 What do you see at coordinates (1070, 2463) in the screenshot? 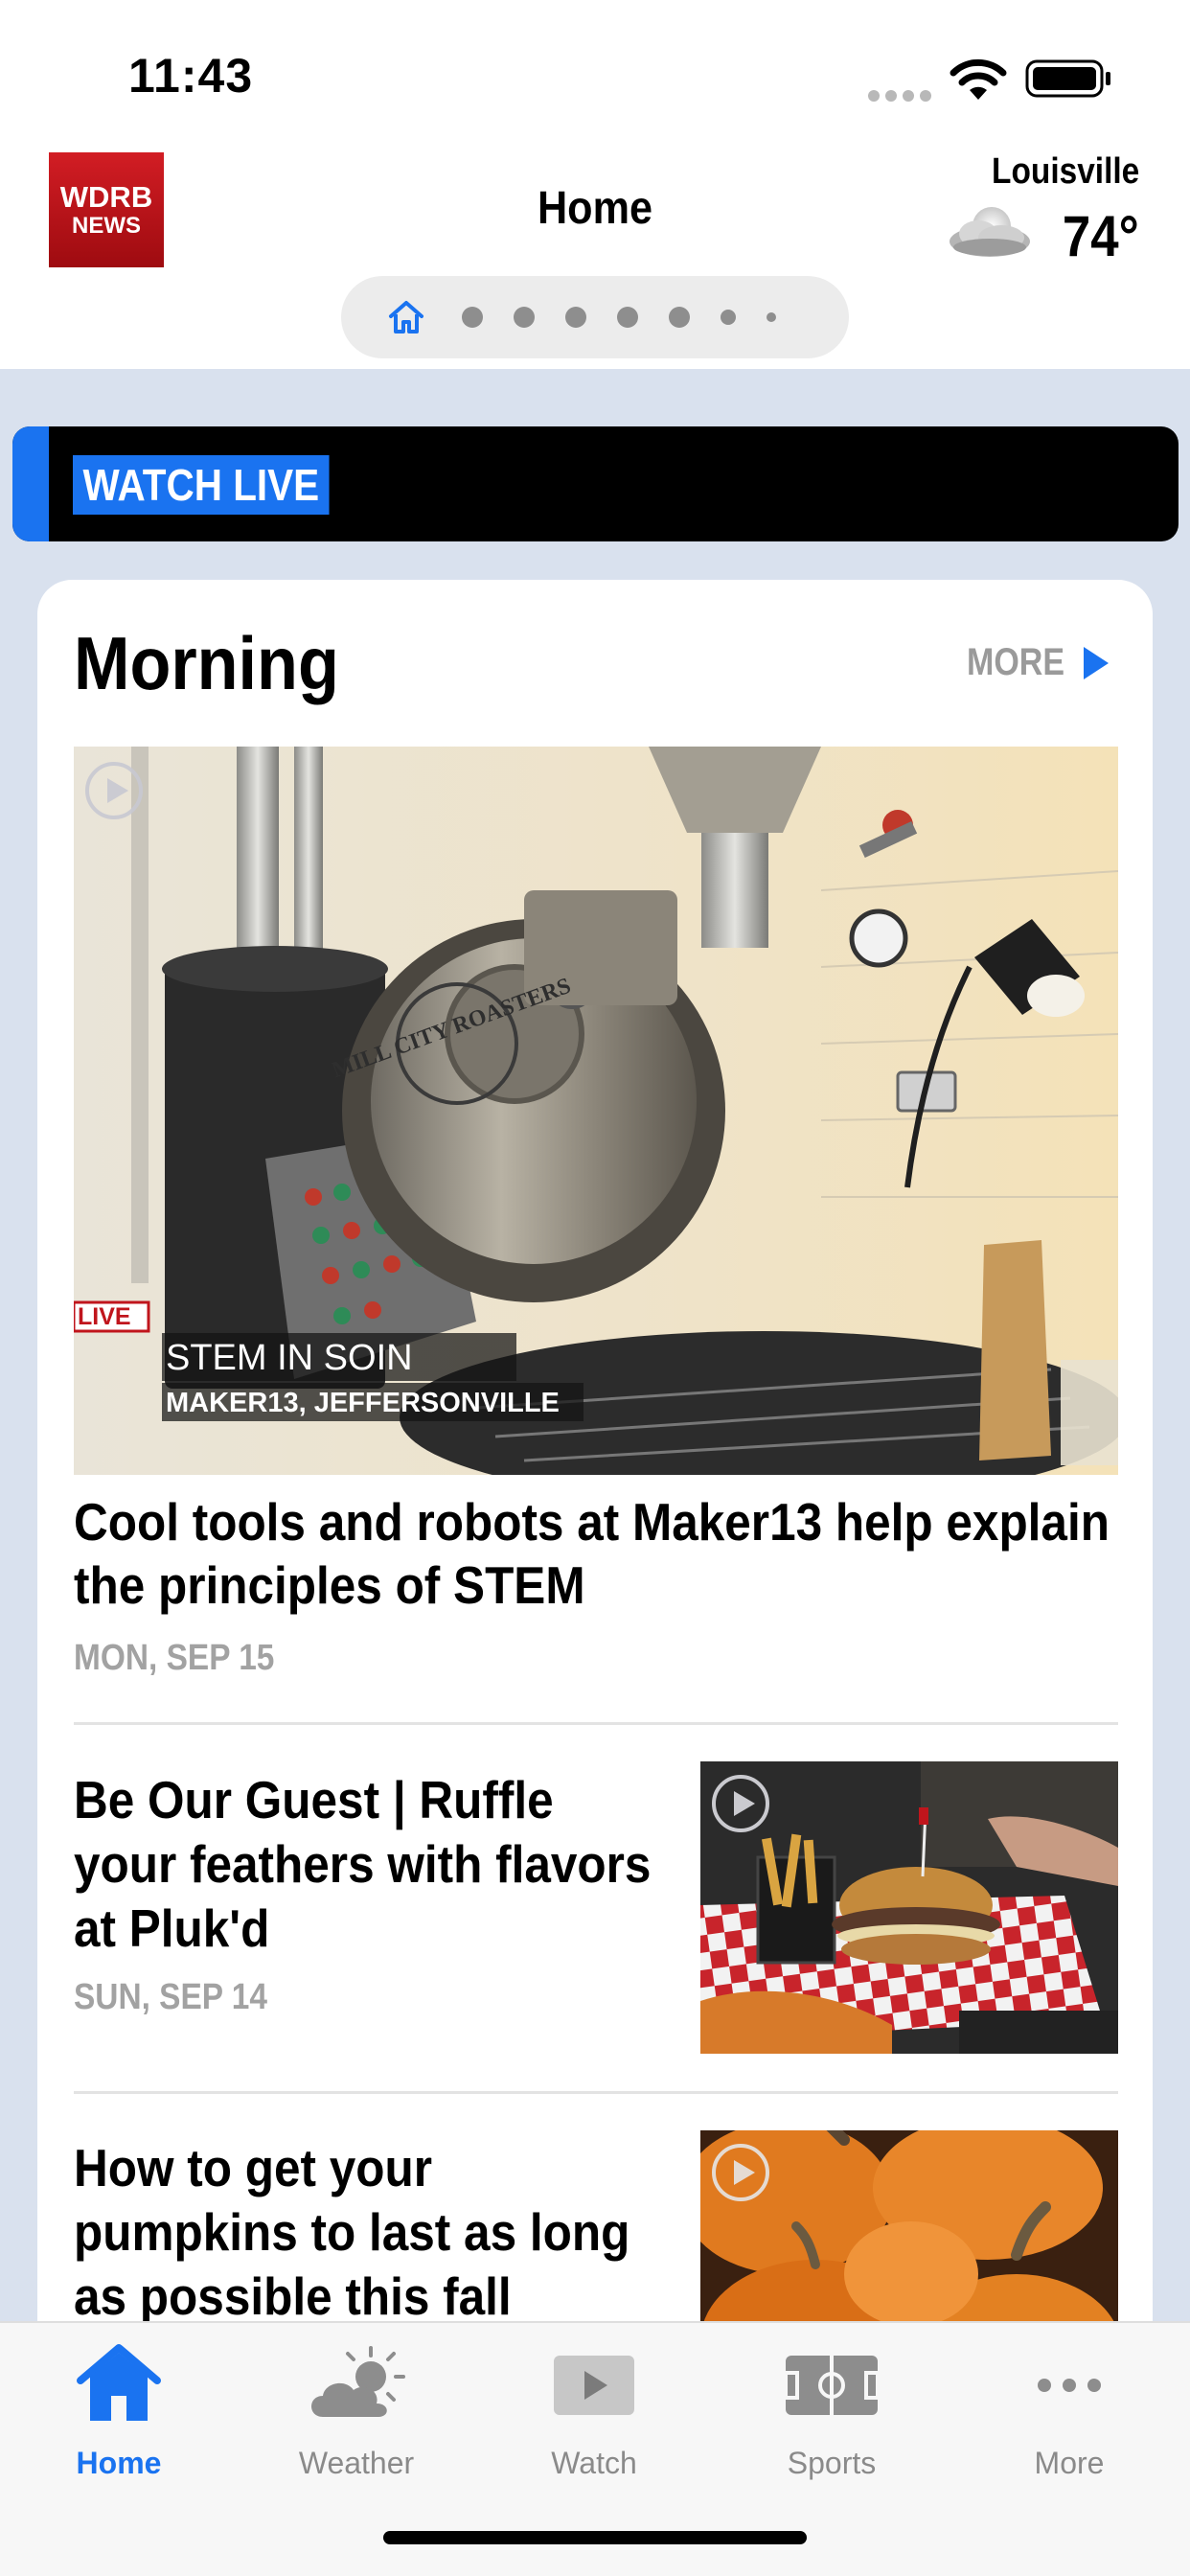
I see `tab-label: More` at bounding box center [1070, 2463].